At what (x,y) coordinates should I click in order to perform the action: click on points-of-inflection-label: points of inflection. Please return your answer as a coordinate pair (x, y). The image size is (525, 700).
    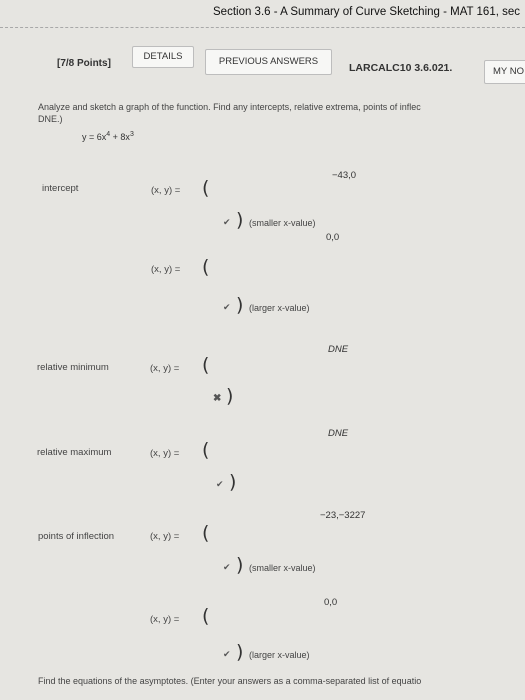
    Looking at the image, I should click on (76, 536).